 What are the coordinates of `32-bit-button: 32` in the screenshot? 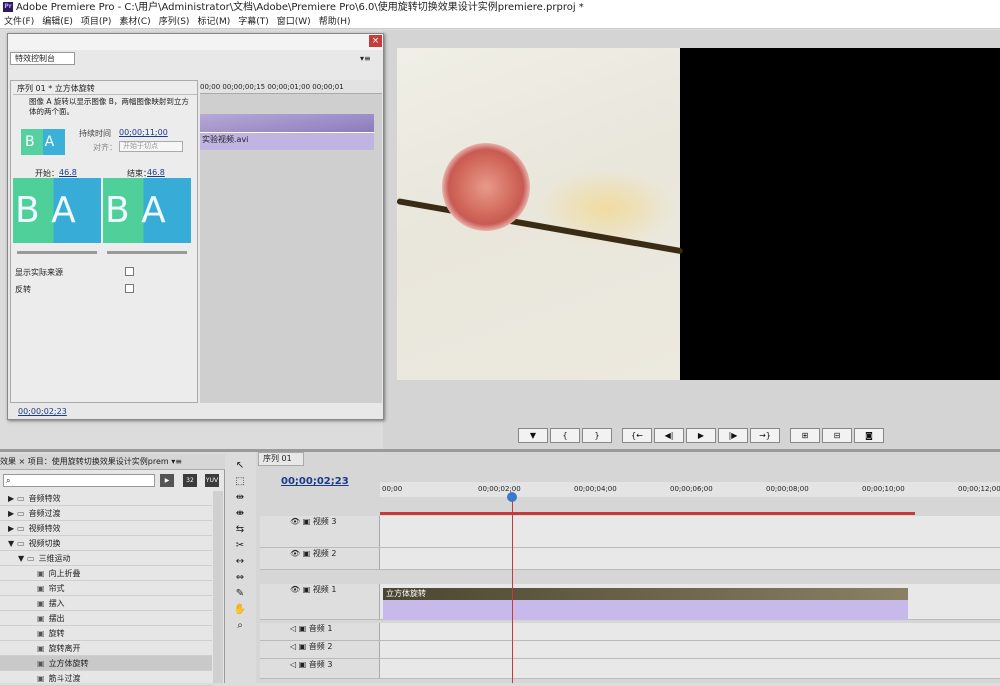 It's located at (190, 480).